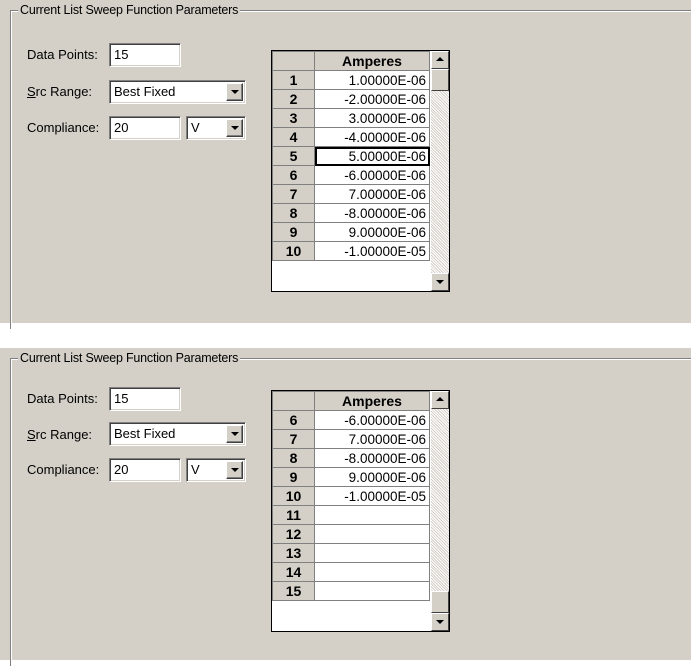 The width and height of the screenshot is (691, 666). Describe the element at coordinates (372, 137) in the screenshot. I see `amperes-cell: -4.00000E-06` at that location.